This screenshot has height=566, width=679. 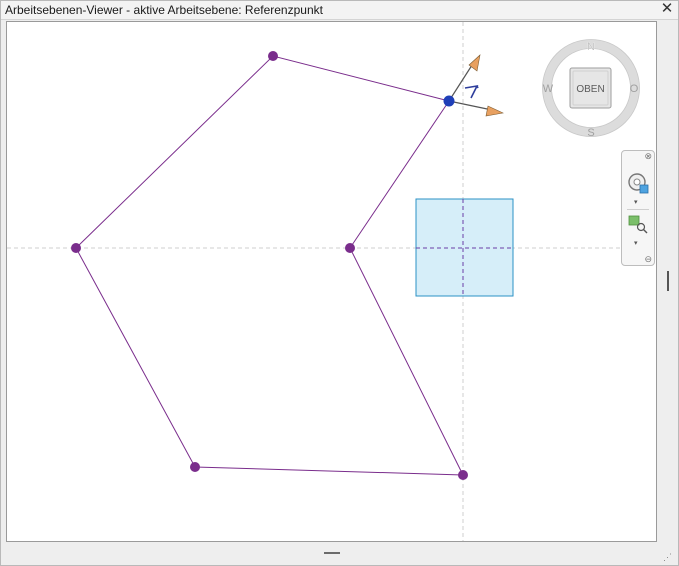 I want to click on compass-north: N, so click(x=591, y=47).